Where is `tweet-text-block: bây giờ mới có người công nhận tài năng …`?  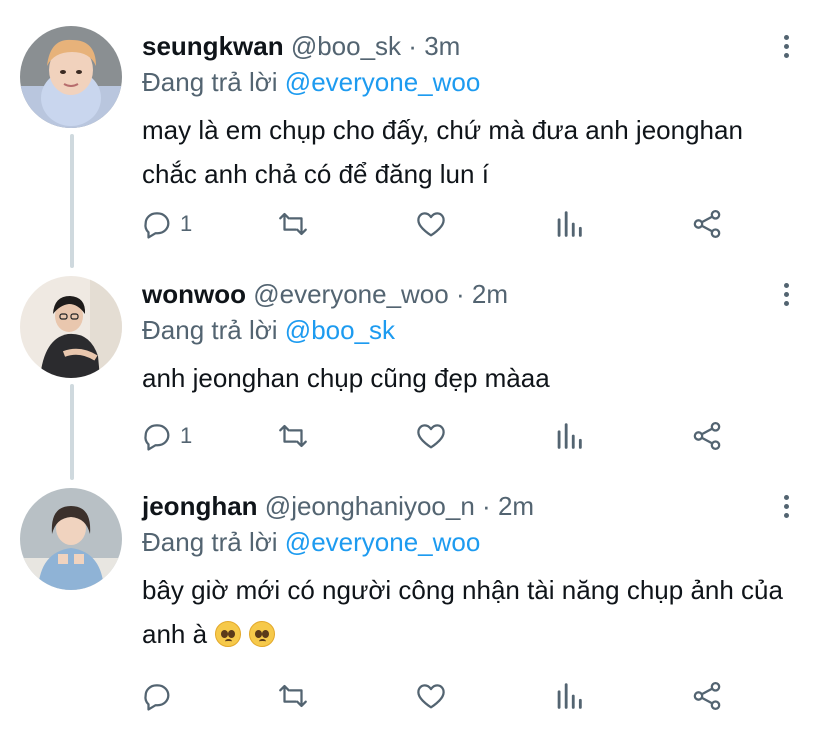
tweet-text-block: bây giờ mới có người công nhận tài năng … is located at coordinates (472, 612).